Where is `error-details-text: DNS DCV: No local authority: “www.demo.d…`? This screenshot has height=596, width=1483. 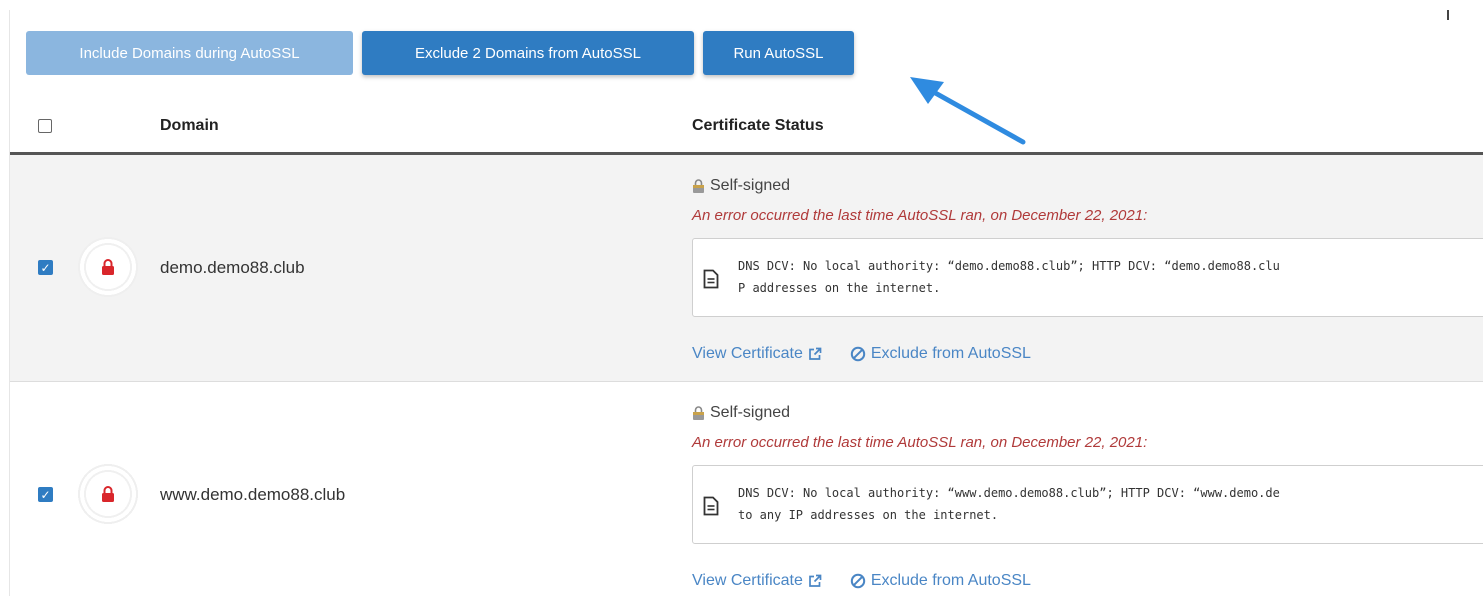 error-details-text: DNS DCV: No local authority: “www.demo.d… is located at coordinates (1009, 504).